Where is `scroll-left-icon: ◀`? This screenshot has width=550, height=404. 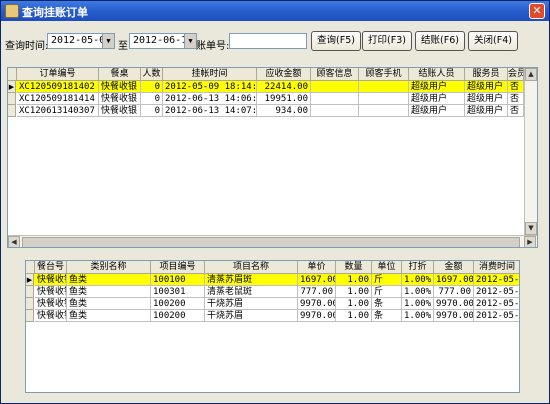 scroll-left-icon: ◀ is located at coordinates (14, 241).